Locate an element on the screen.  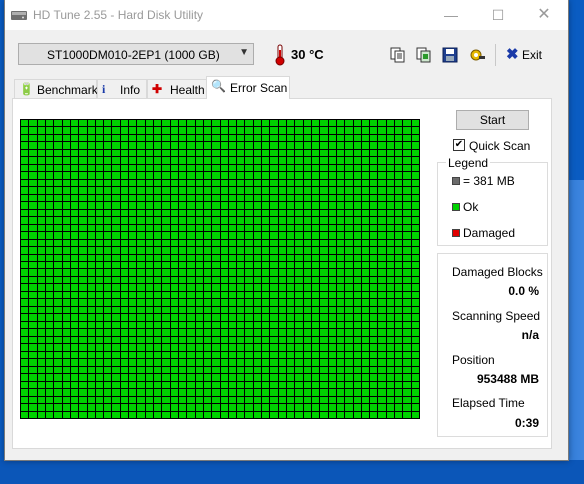
exit-icon: ✖ is located at coordinates (512, 54).